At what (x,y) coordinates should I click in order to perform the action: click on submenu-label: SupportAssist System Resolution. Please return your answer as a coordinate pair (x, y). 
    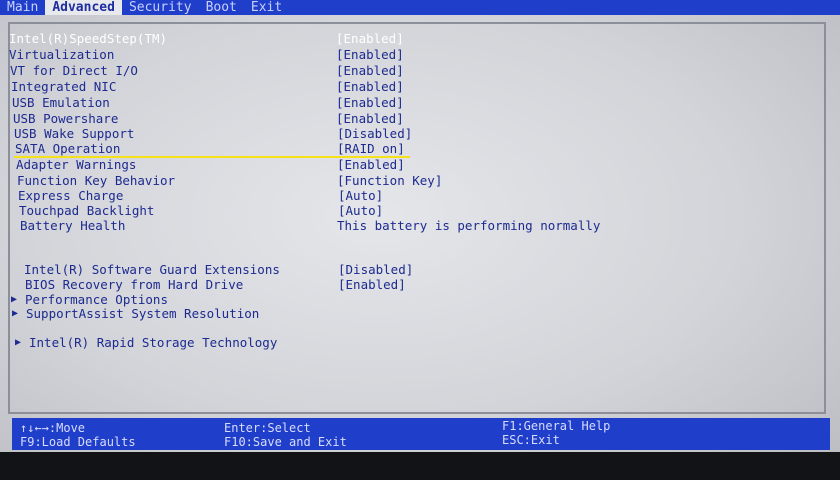
    Looking at the image, I should click on (143, 313).